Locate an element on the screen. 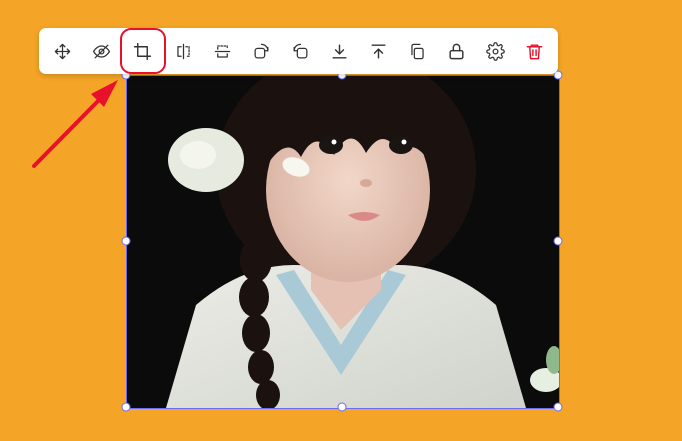 The image size is (682, 441). rotate-left-button is located at coordinates (301, 51).